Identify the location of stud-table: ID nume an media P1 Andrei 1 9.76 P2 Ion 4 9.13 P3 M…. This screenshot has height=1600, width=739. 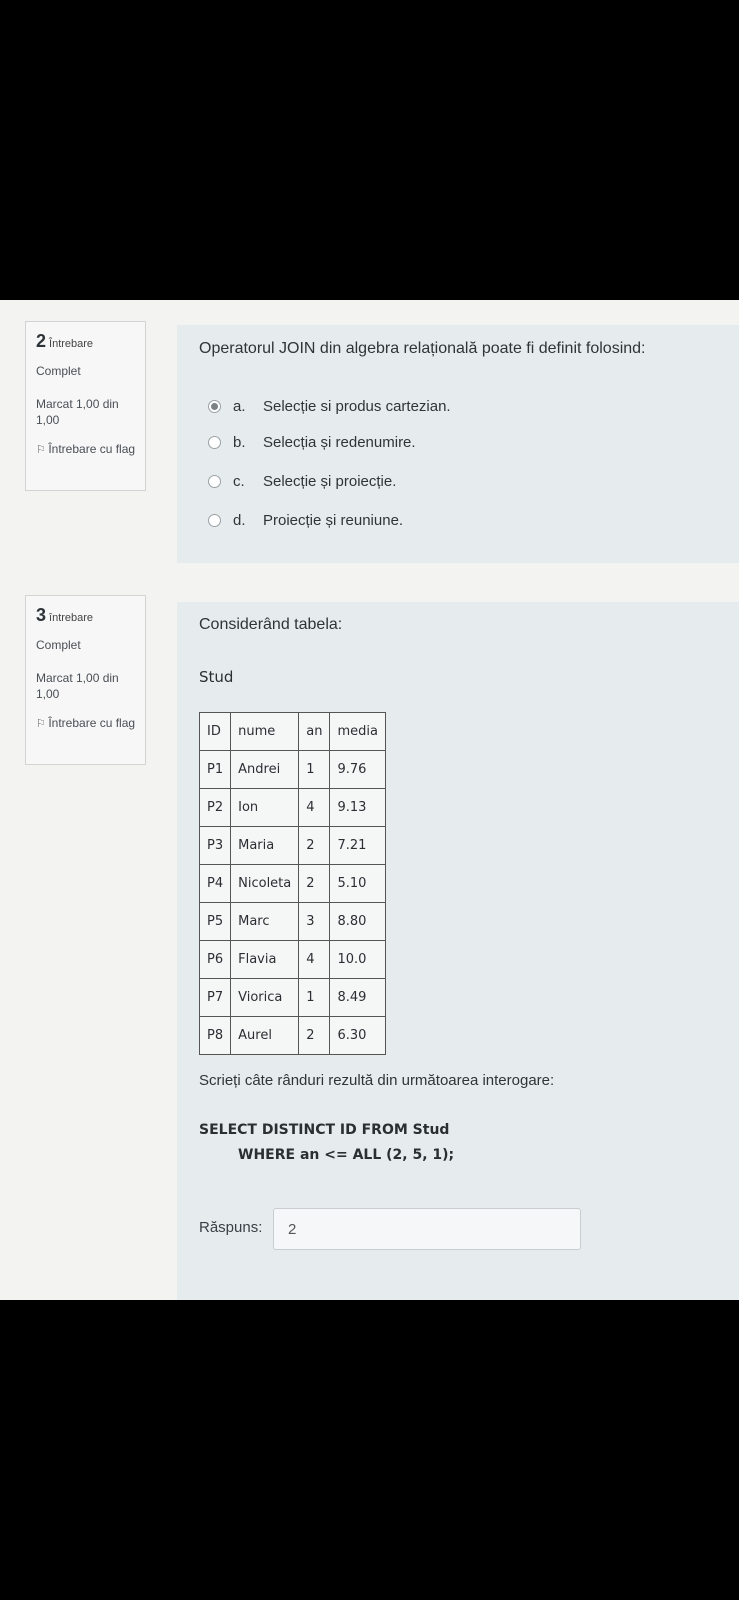
(292, 883).